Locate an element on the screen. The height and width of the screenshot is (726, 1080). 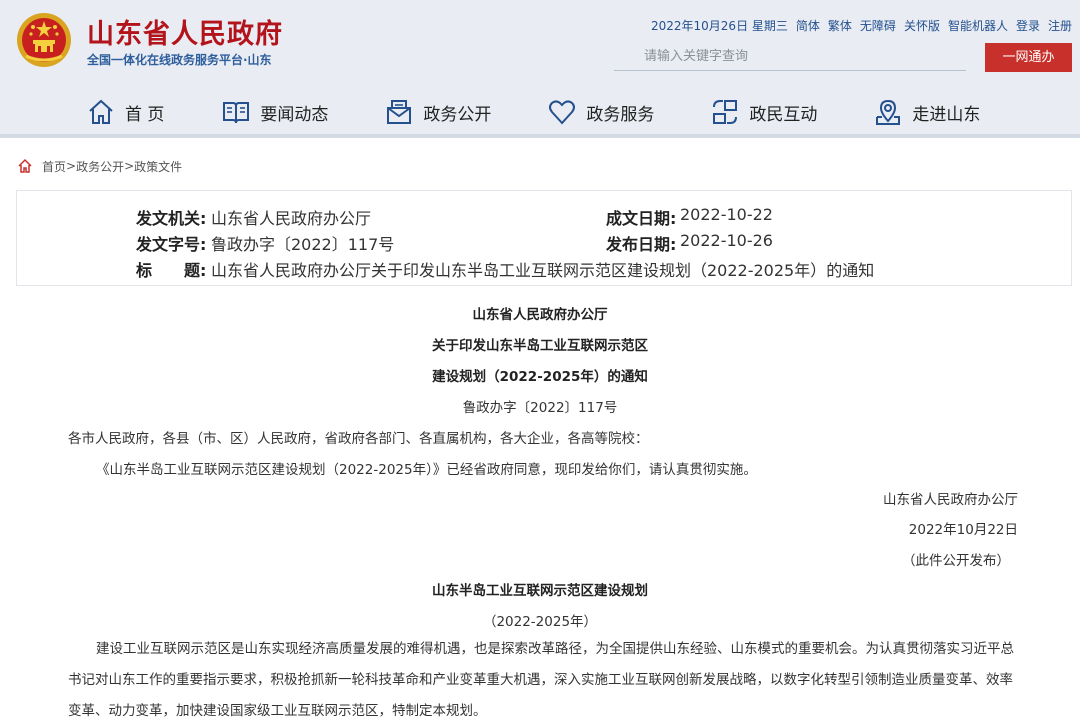
plan-years: （2022-2025年） is located at coordinates (540, 622).